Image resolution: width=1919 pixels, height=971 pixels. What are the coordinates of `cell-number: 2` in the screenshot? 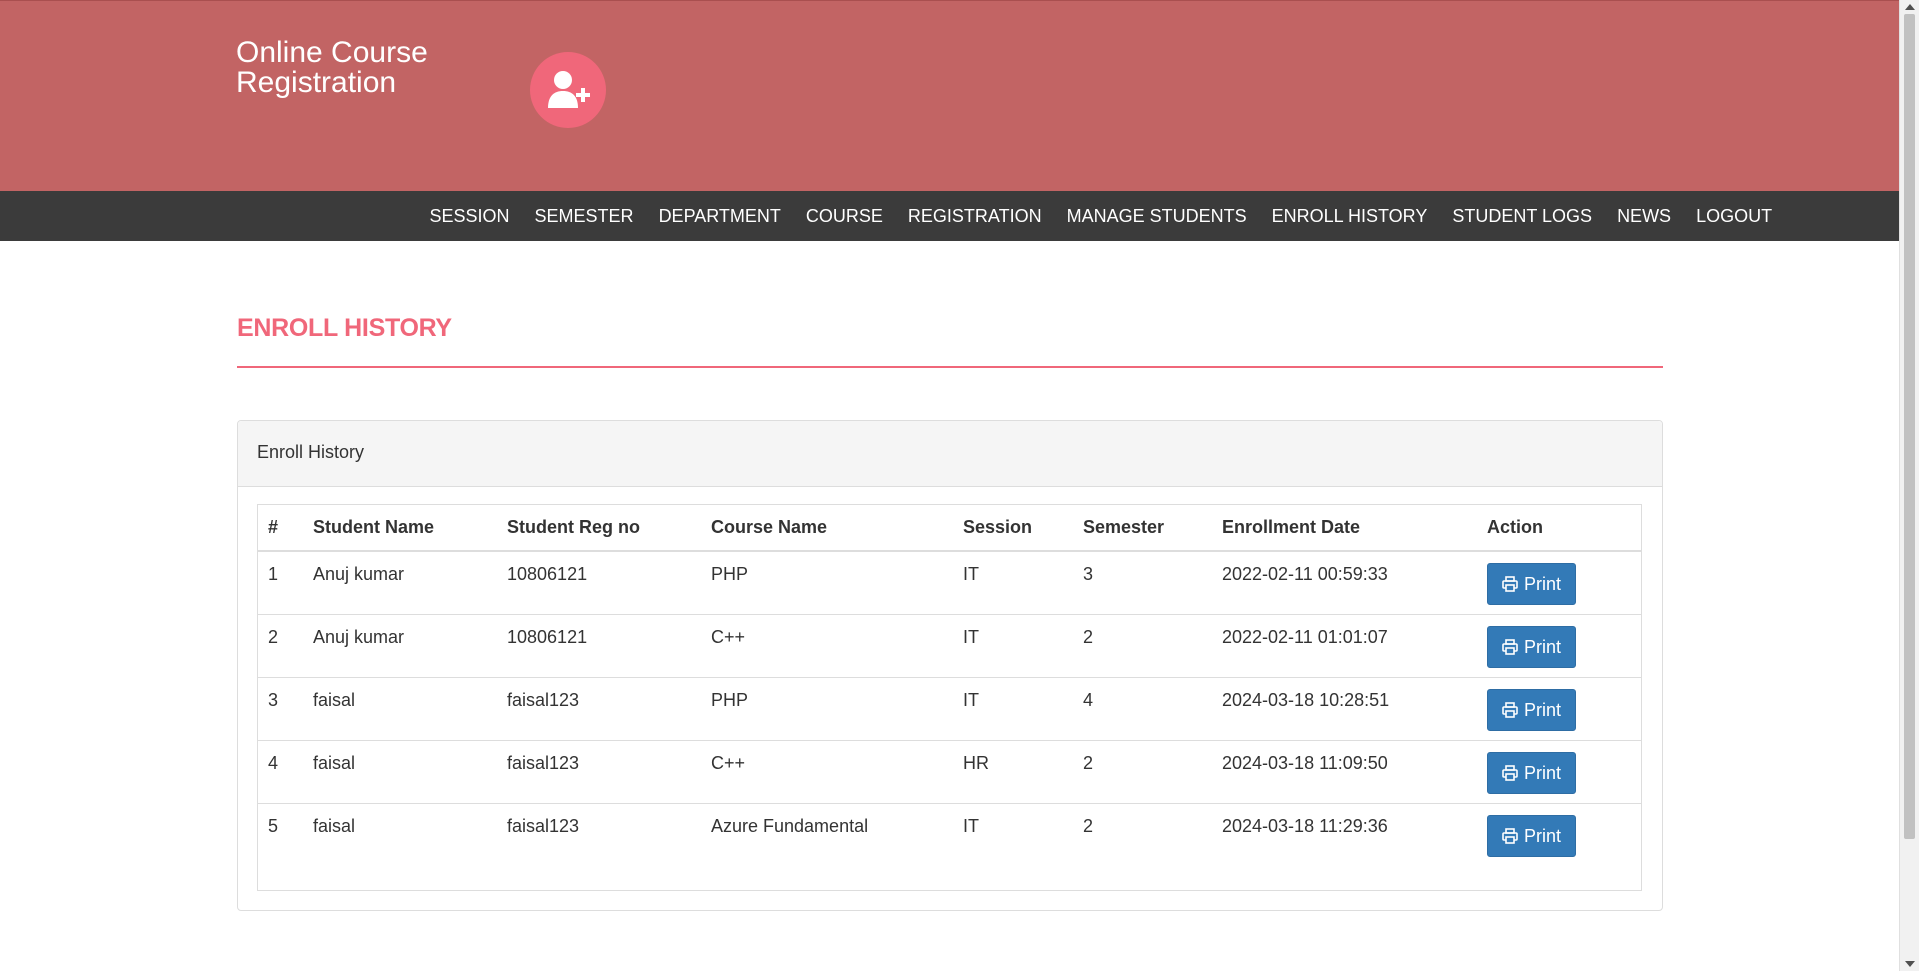 It's located at (280, 646).